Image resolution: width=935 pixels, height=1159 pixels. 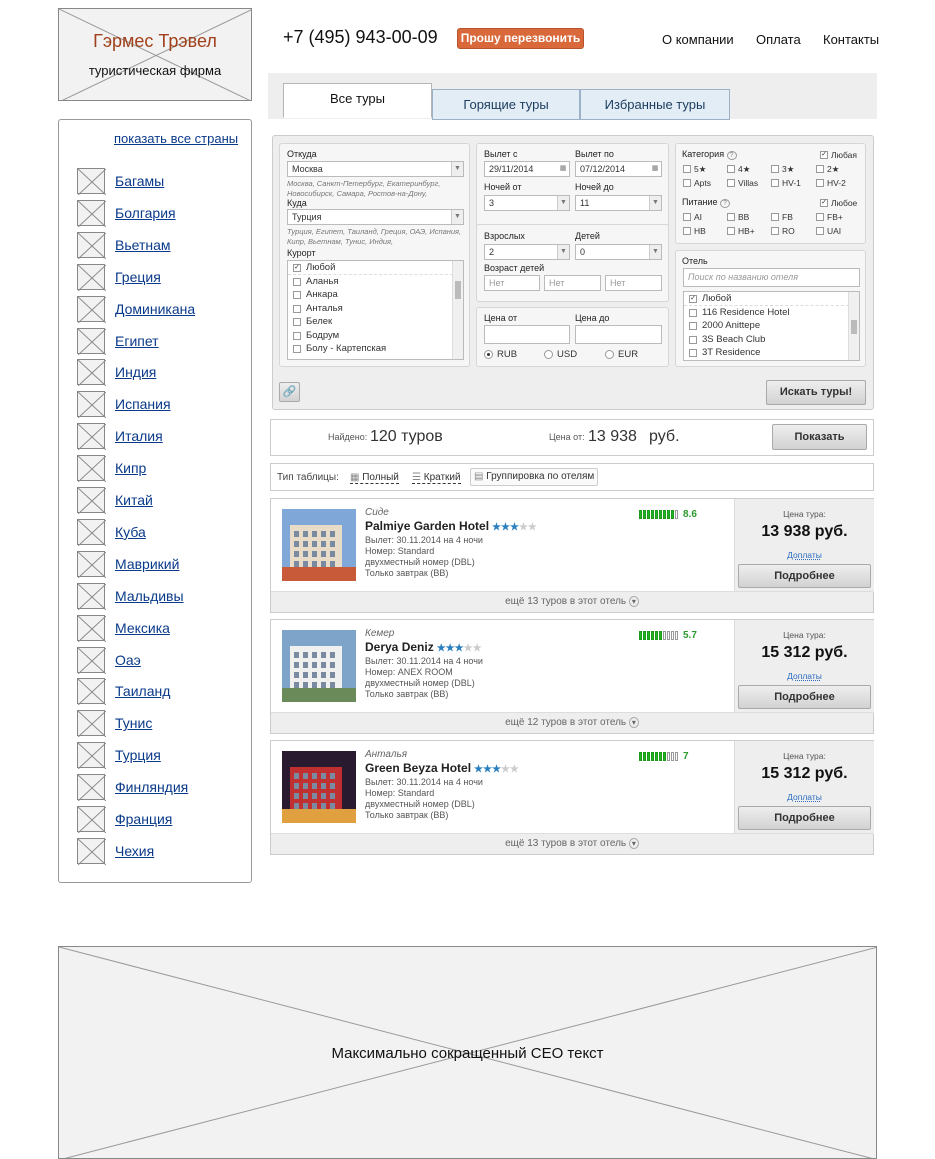 I want to click on currency-radio: USD, so click(x=560, y=354).